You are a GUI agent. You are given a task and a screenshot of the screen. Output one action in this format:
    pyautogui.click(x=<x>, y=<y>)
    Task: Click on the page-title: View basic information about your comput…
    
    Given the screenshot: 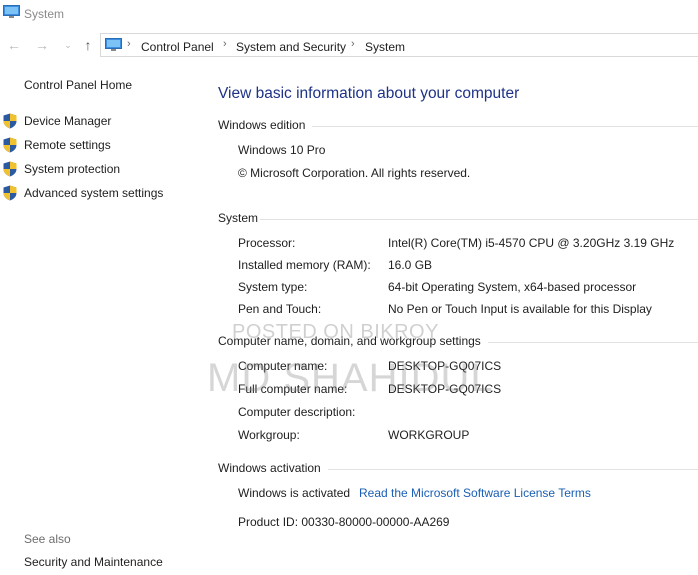 What is the action you would take?
    pyautogui.click(x=369, y=93)
    